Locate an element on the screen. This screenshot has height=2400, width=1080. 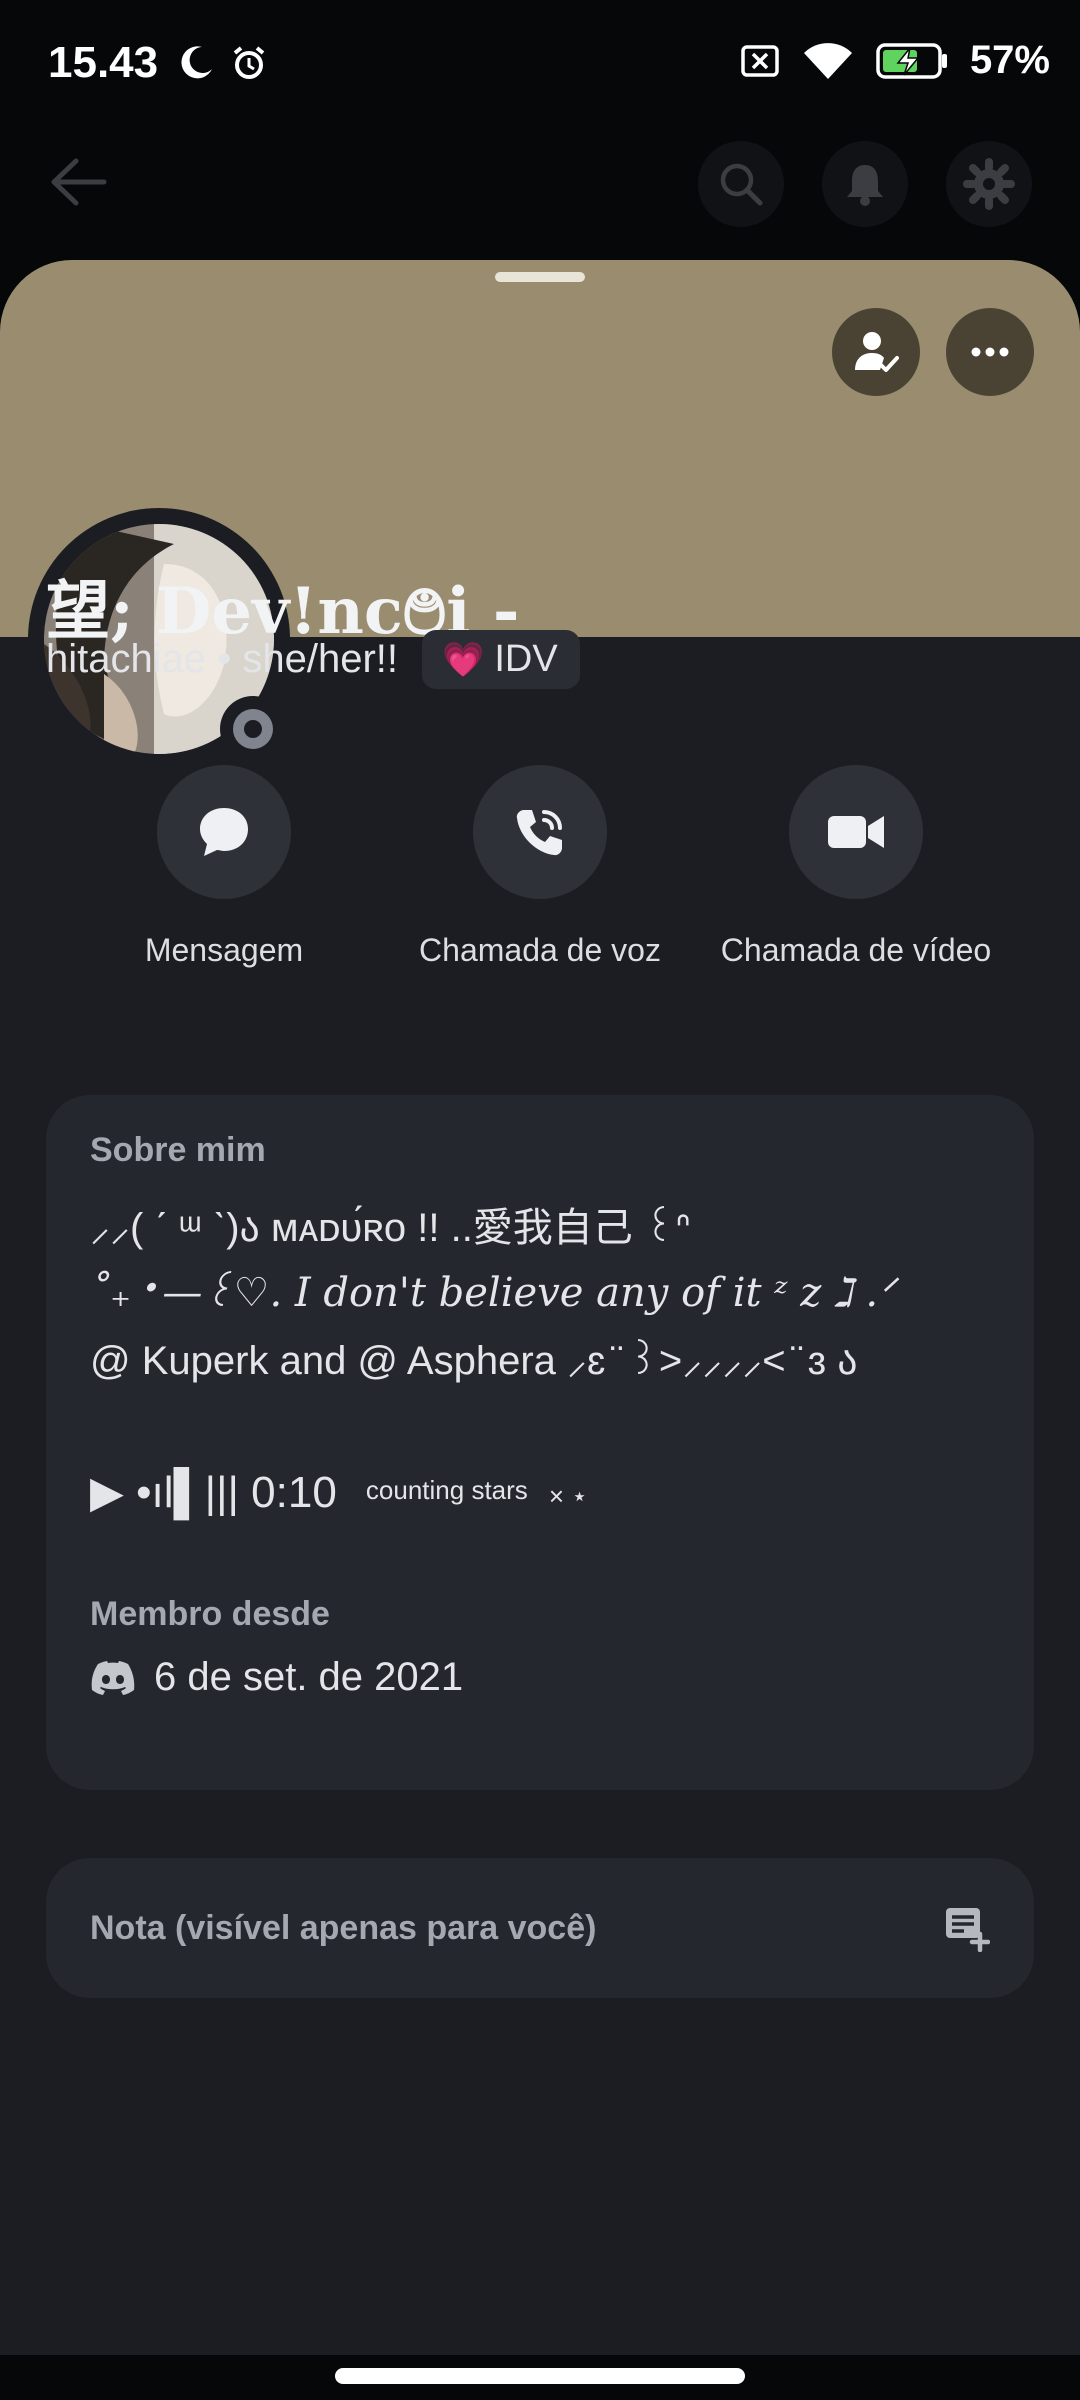
profile-actions: Mensagem Chamada de voz Chamada de vídeo is located at coordinates (540, 905).